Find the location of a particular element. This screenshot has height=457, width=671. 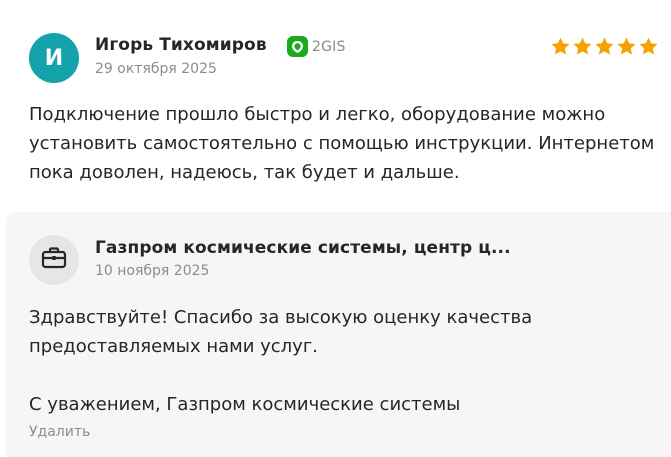

business-avatar is located at coordinates (54, 260).